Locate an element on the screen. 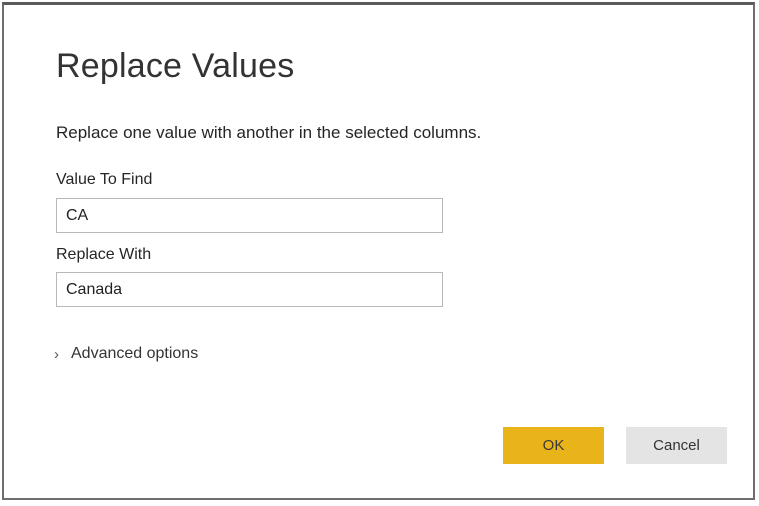 The height and width of the screenshot is (506, 759). advanced-options-toggle: › Advanced options is located at coordinates (126, 354).